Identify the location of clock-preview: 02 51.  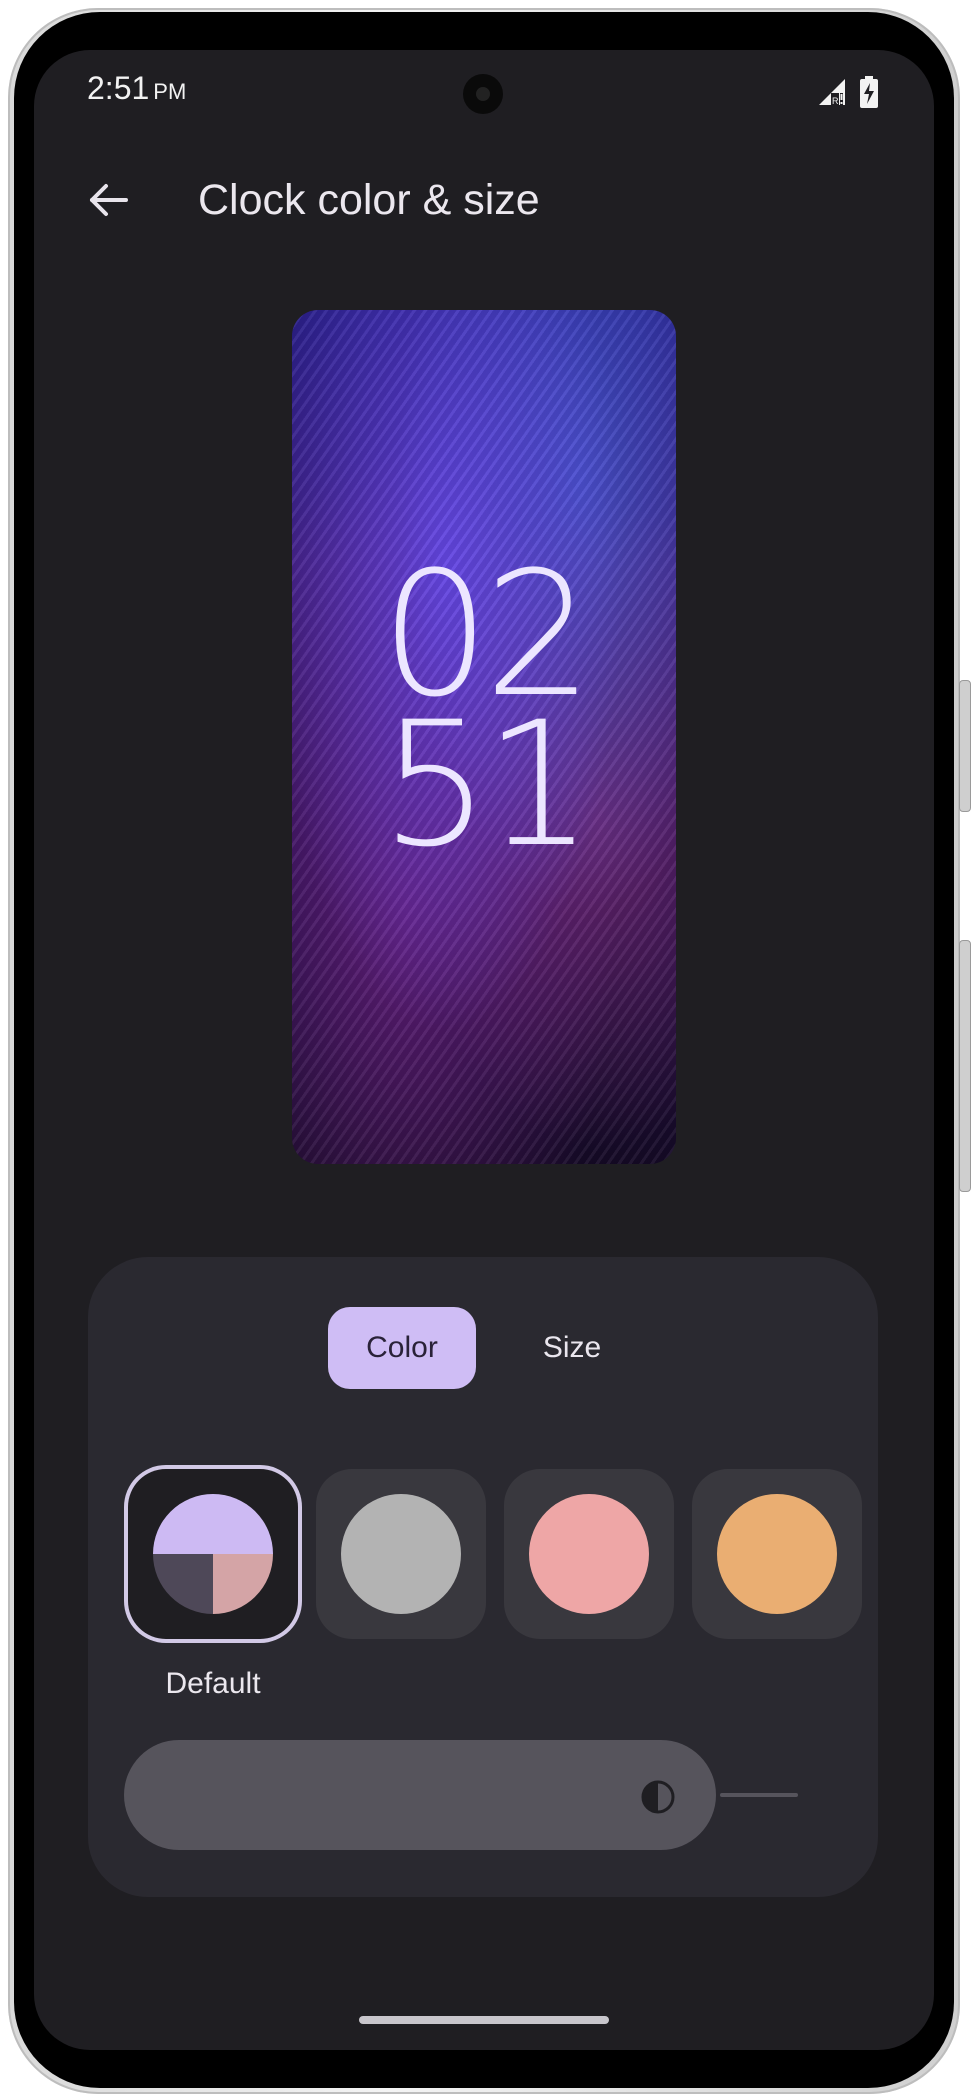
(484, 717).